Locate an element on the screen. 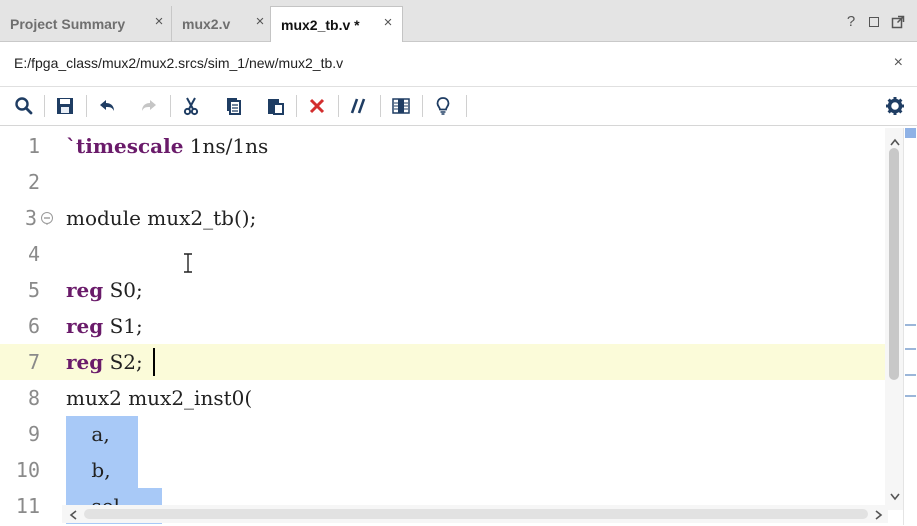 The image size is (917, 526). code-line-5: reg S0; is located at coordinates (104, 290).